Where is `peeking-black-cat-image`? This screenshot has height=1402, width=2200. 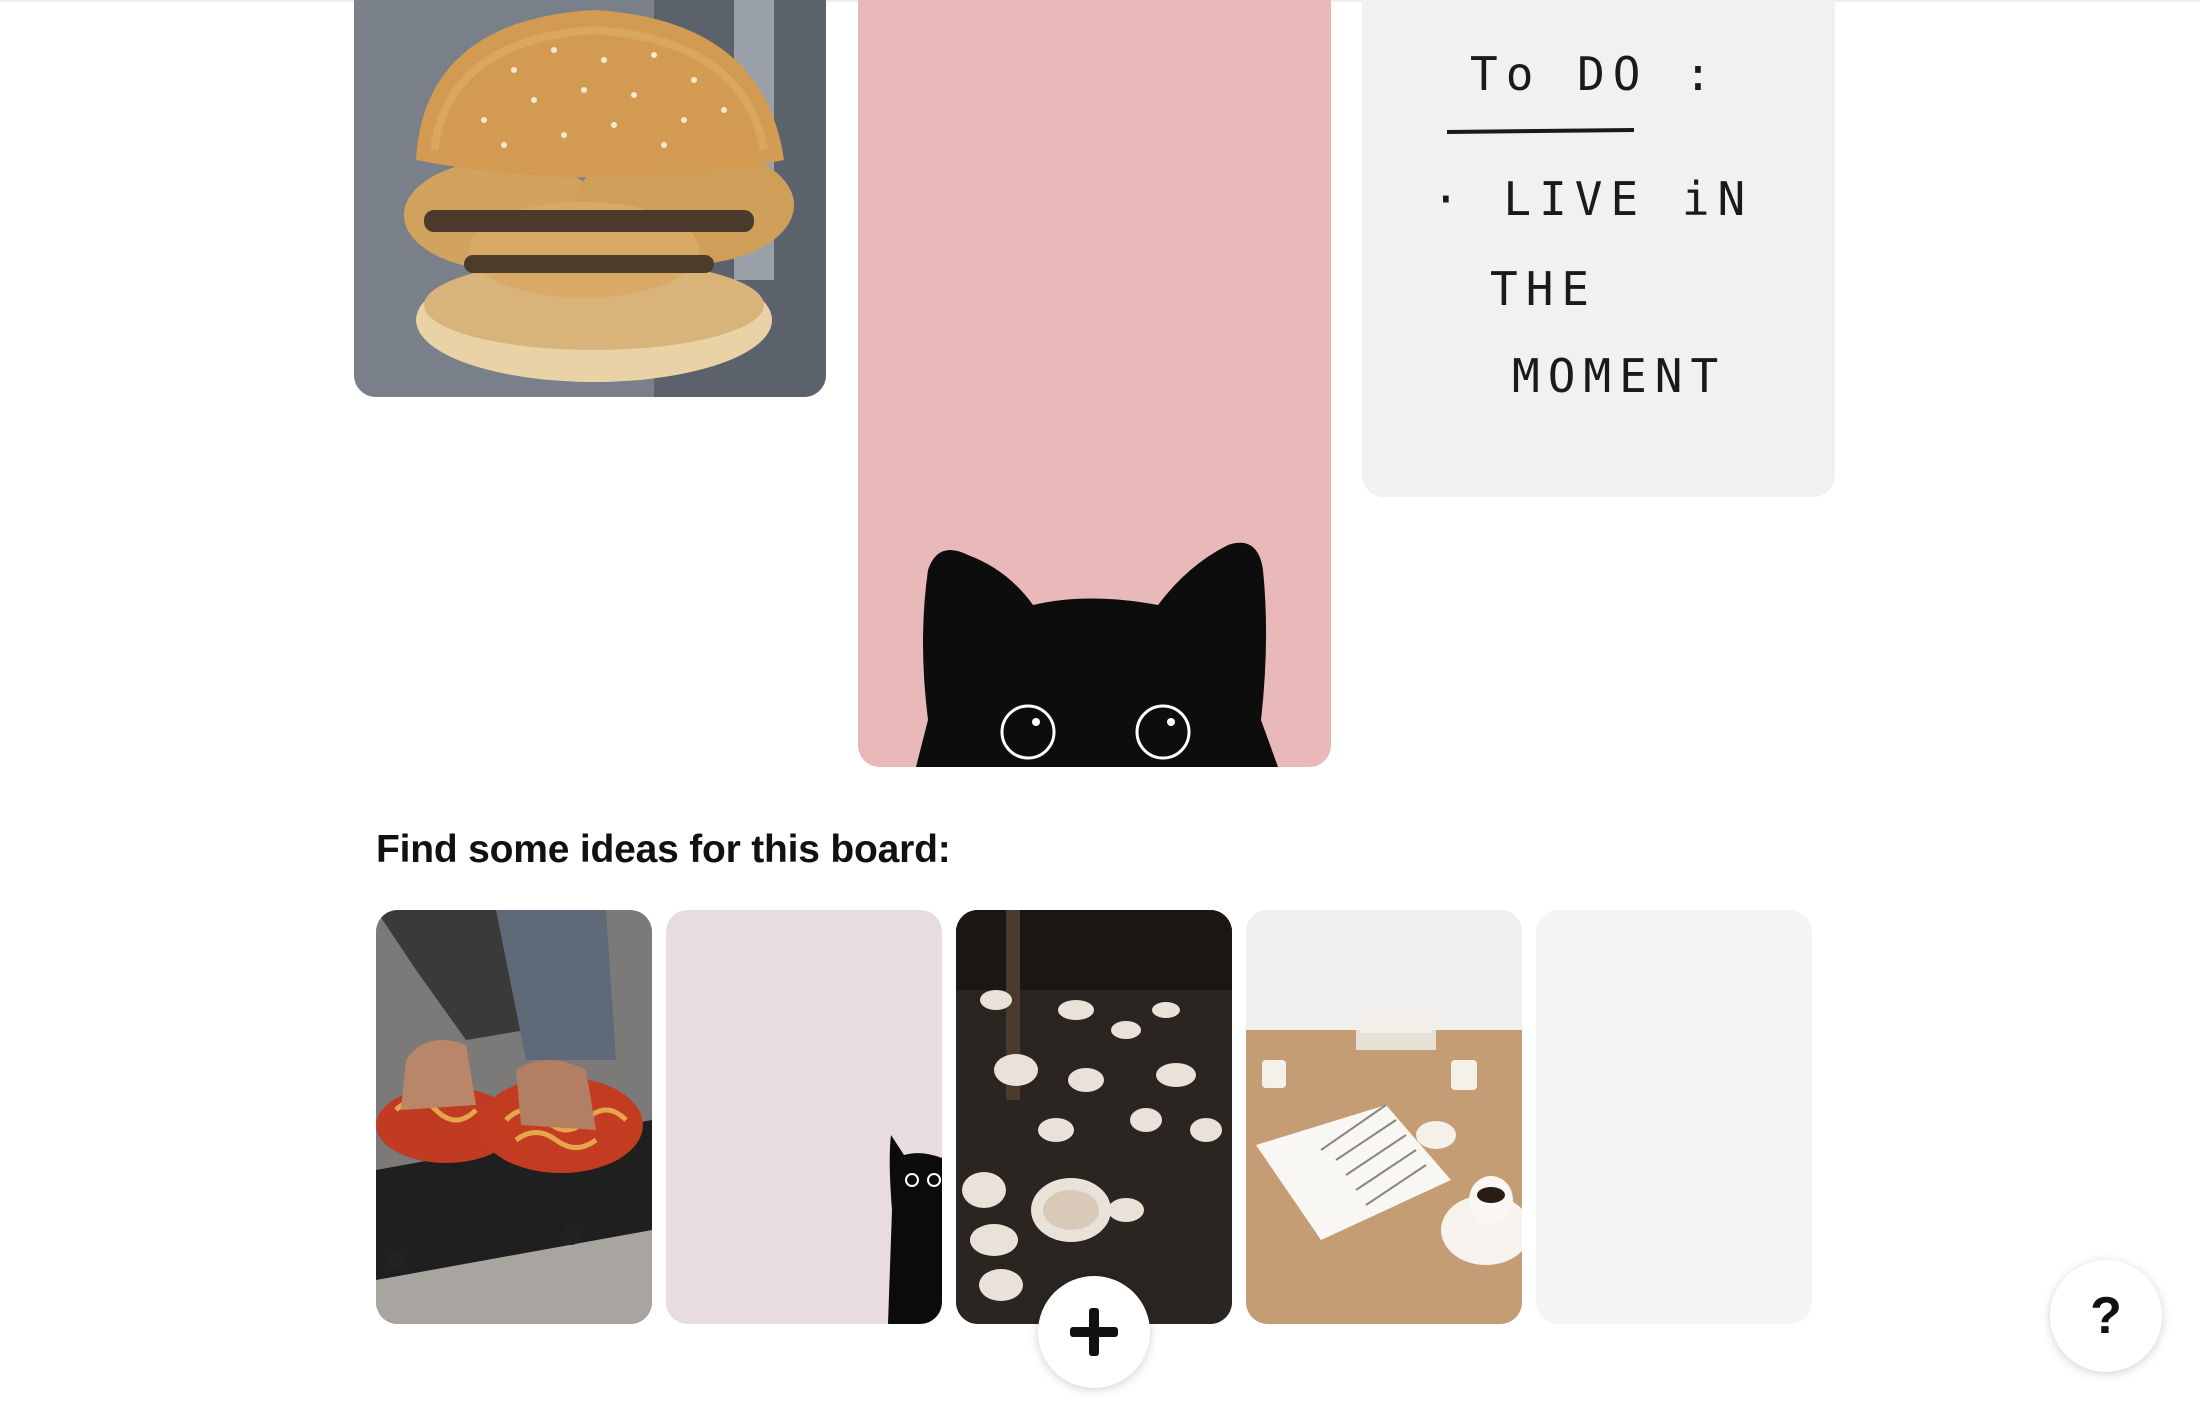
peeking-black-cat-image is located at coordinates (1094, 383).